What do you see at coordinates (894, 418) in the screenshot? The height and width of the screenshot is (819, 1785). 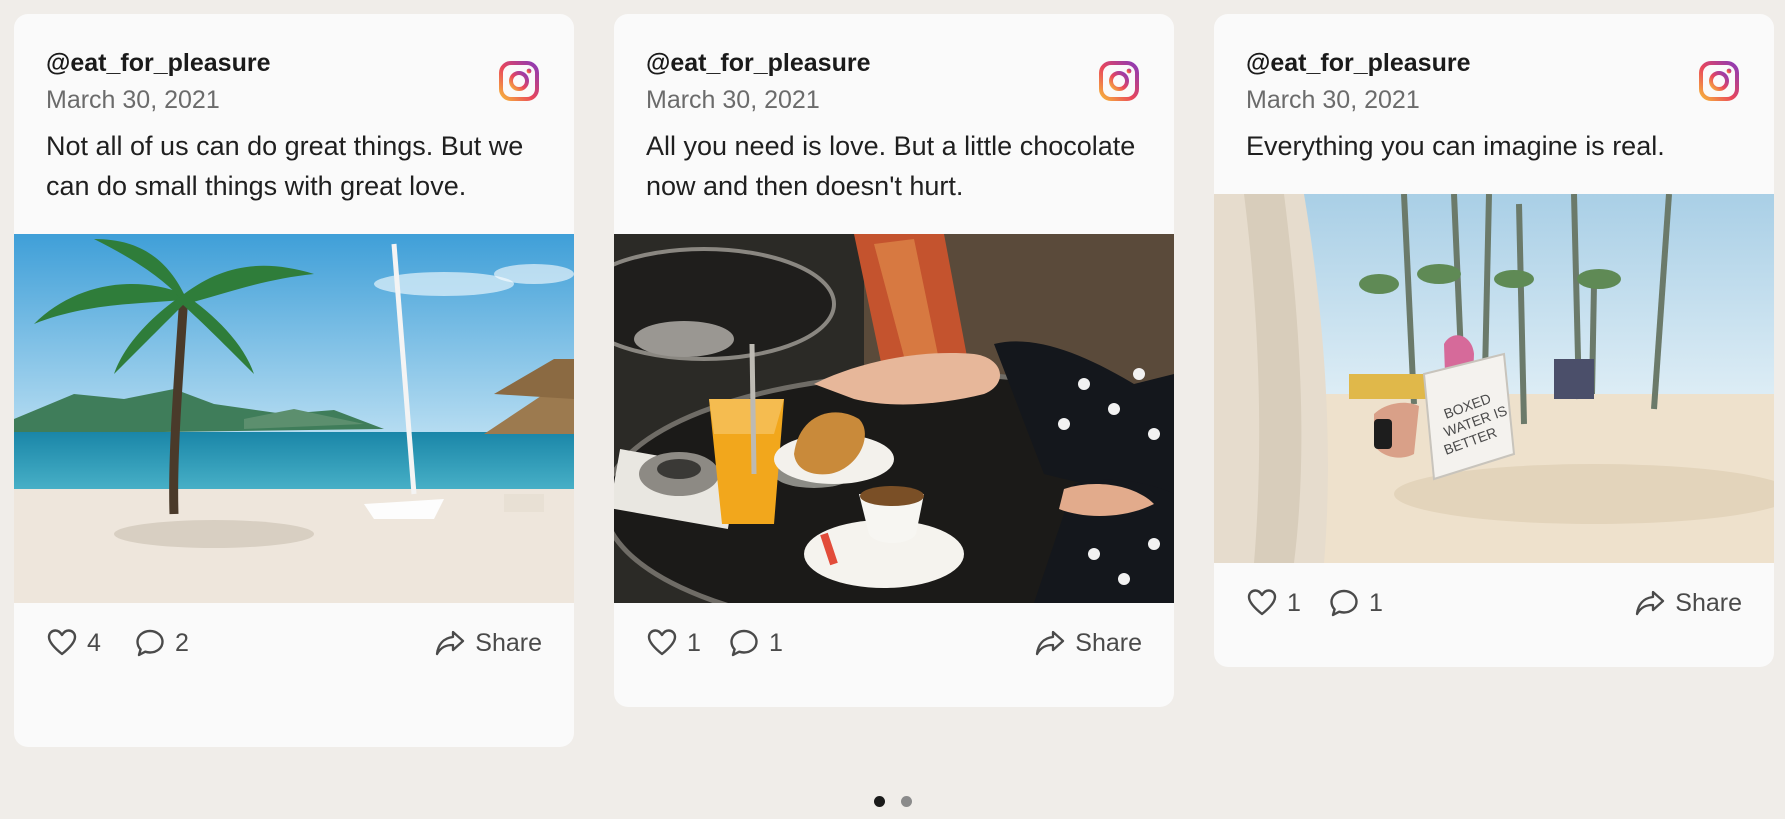 I see `post-photo-cafe` at bounding box center [894, 418].